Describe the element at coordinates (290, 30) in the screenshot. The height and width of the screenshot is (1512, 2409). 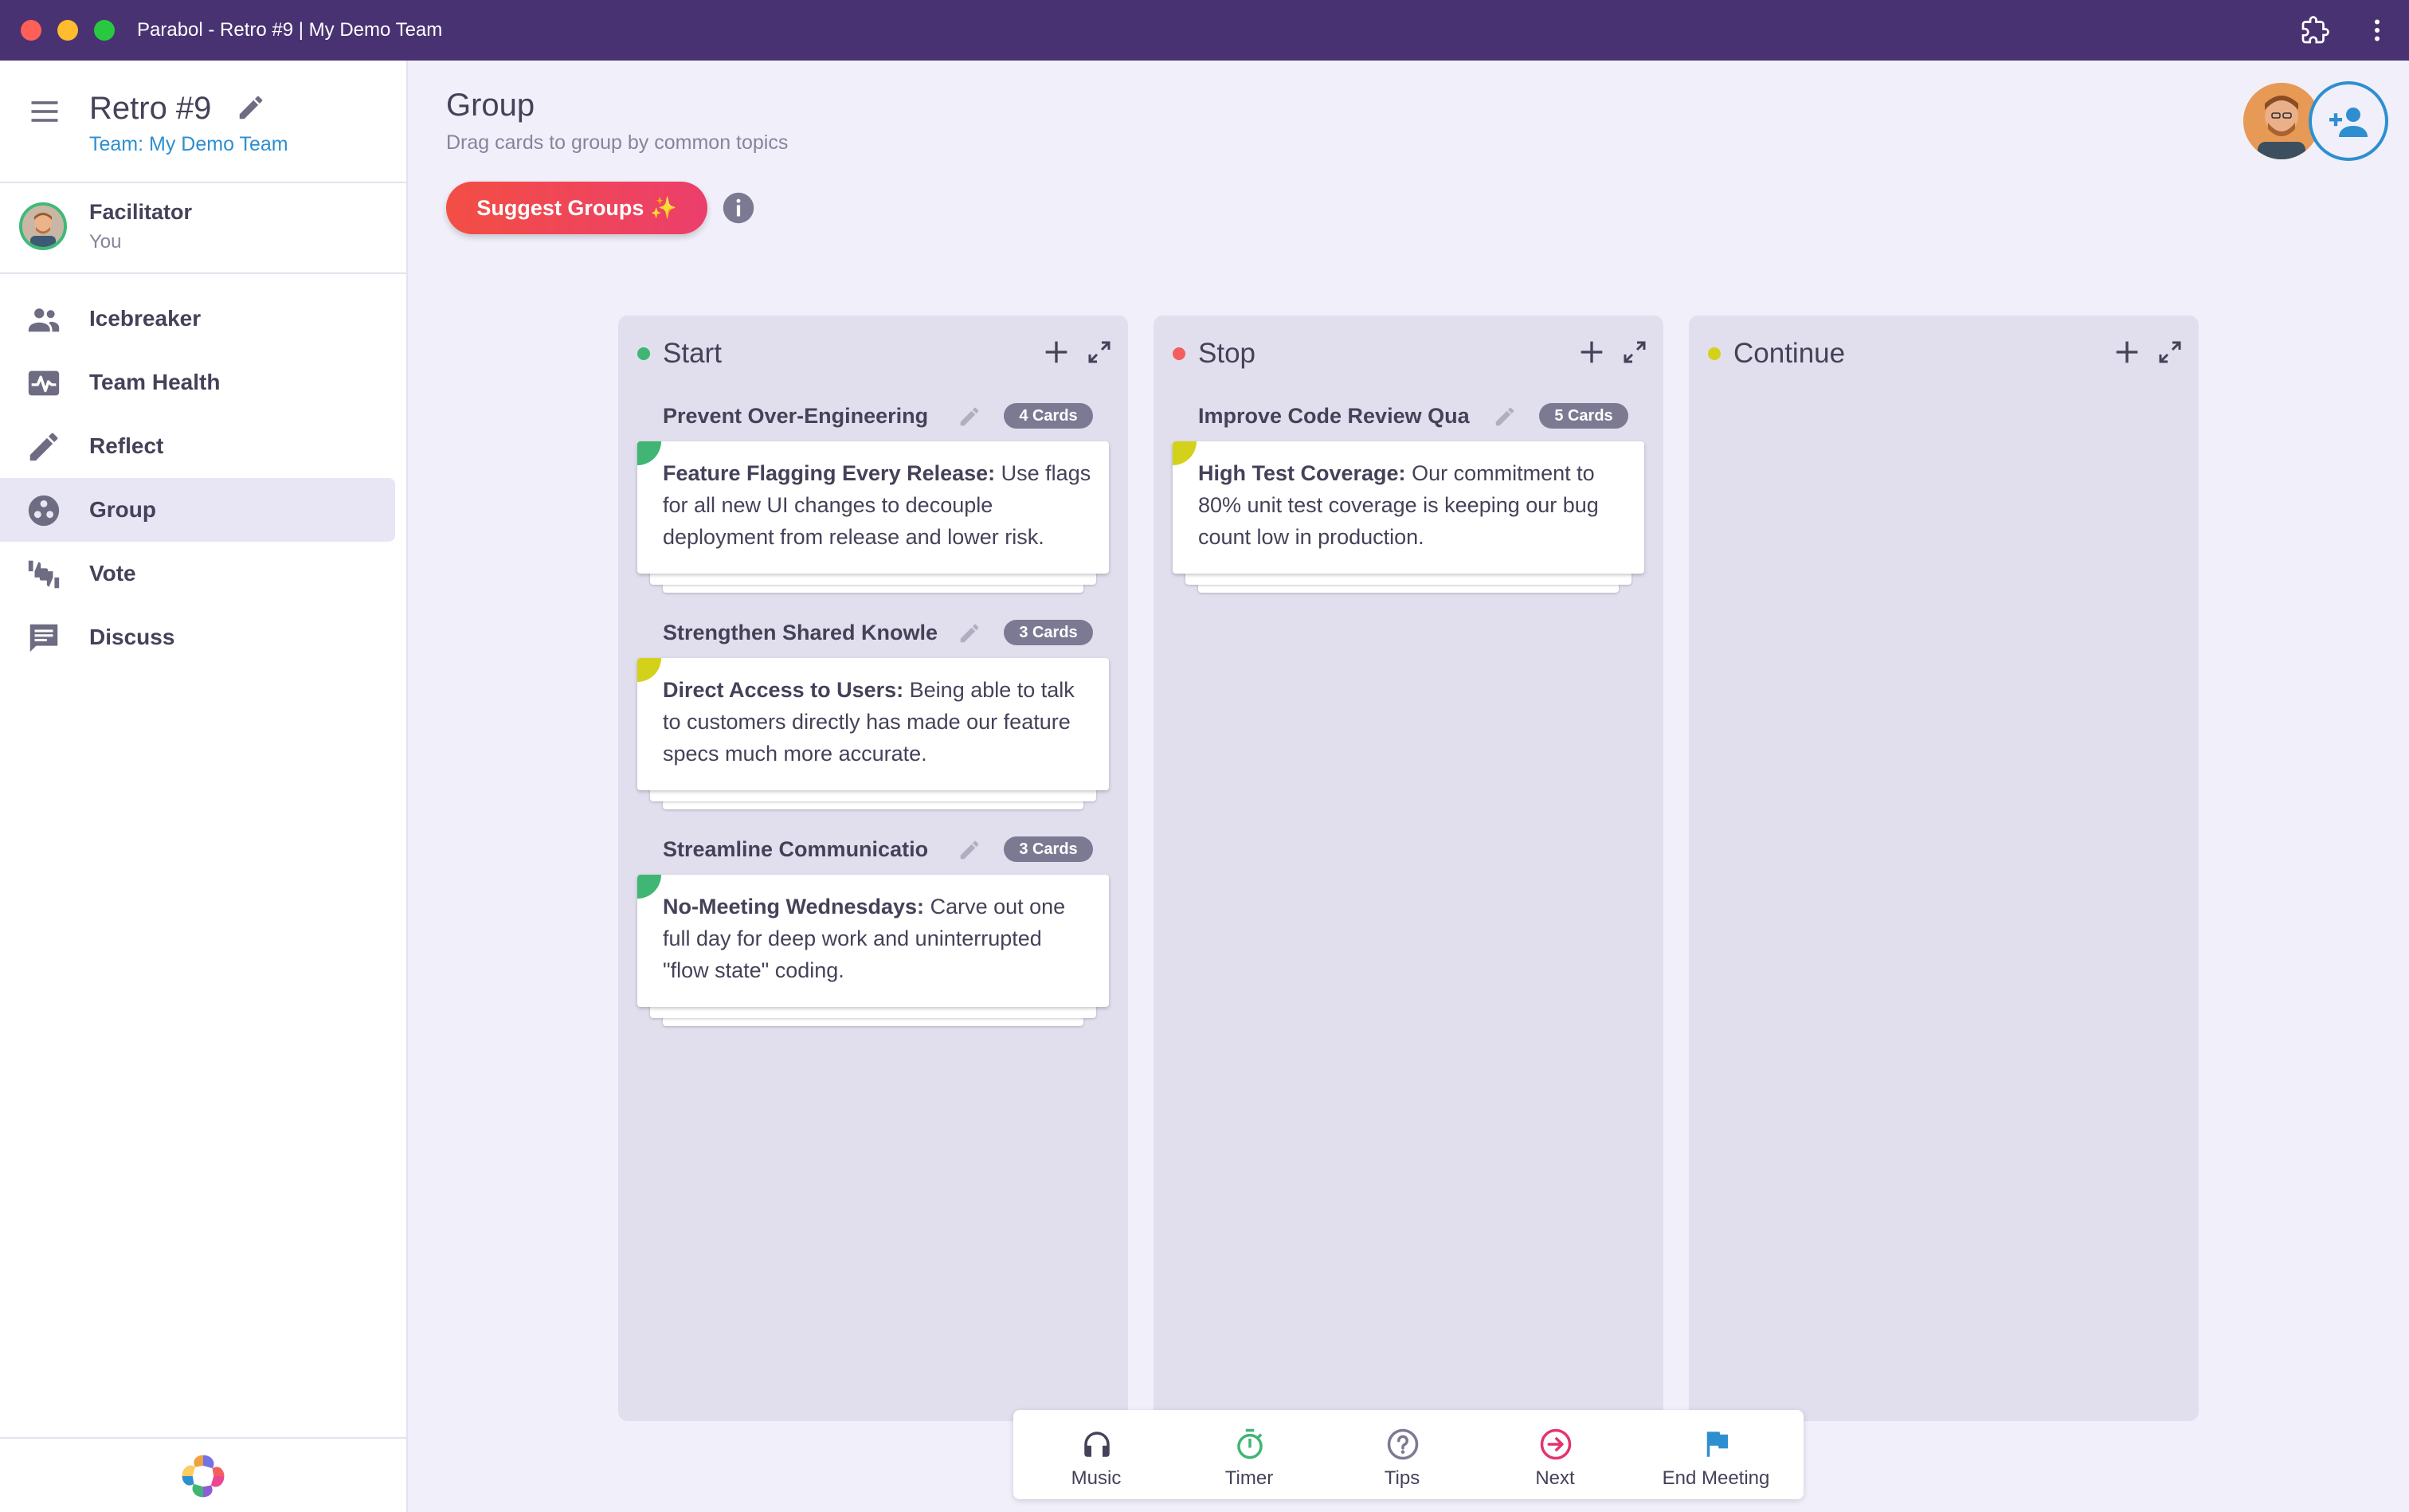
I see `window-title: Parabol - Retro #9 | My Demo Team` at that location.